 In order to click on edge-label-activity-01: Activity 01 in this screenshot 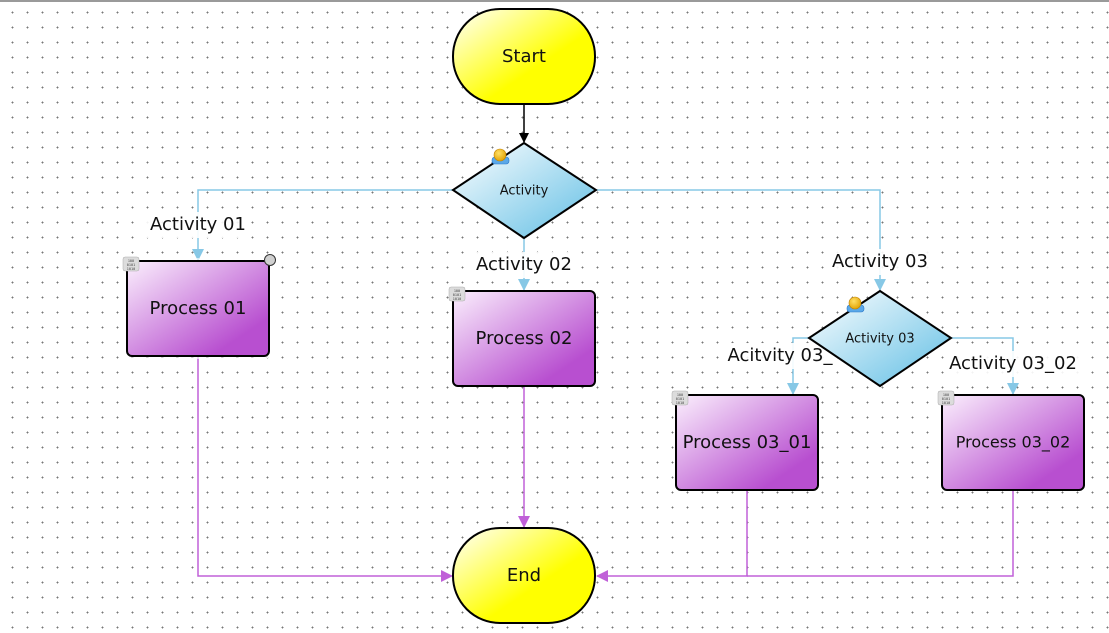, I will do `click(198, 225)`.